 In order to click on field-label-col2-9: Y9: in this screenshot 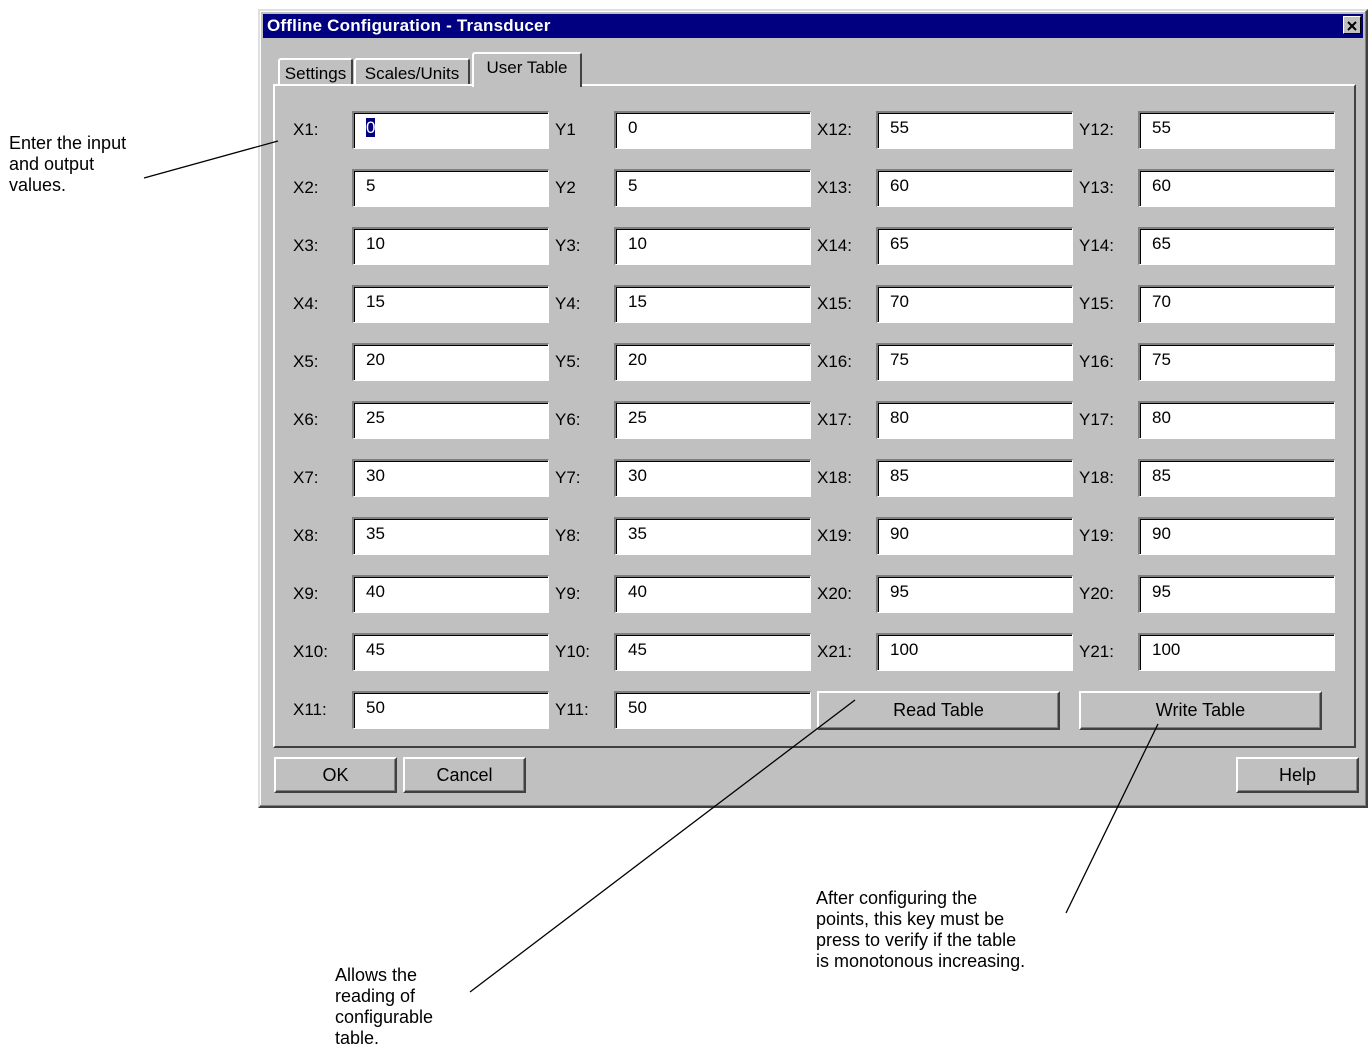, I will do `click(568, 593)`.